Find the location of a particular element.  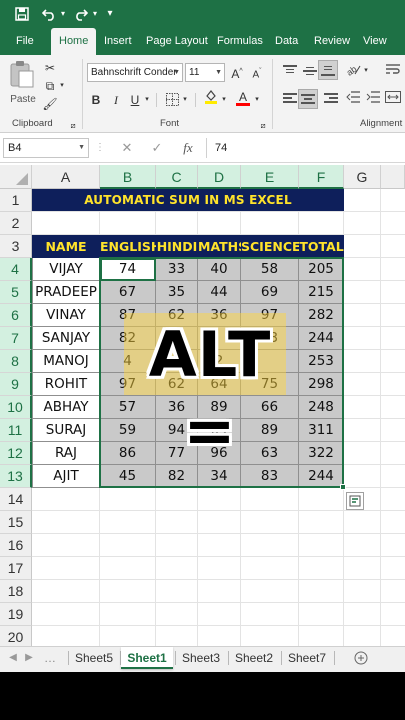

table-cell-value: 59 is located at coordinates (128, 430).